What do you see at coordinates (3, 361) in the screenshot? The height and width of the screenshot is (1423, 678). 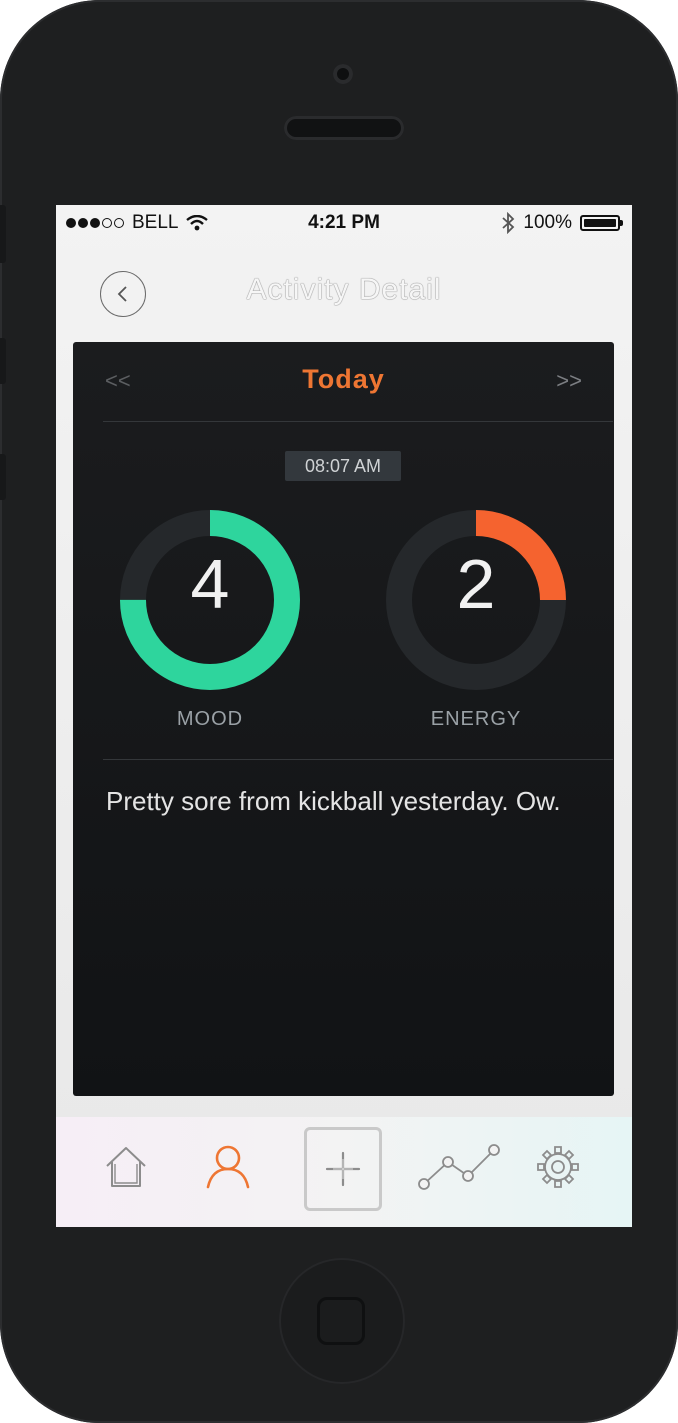 I see `volume-up-button` at bounding box center [3, 361].